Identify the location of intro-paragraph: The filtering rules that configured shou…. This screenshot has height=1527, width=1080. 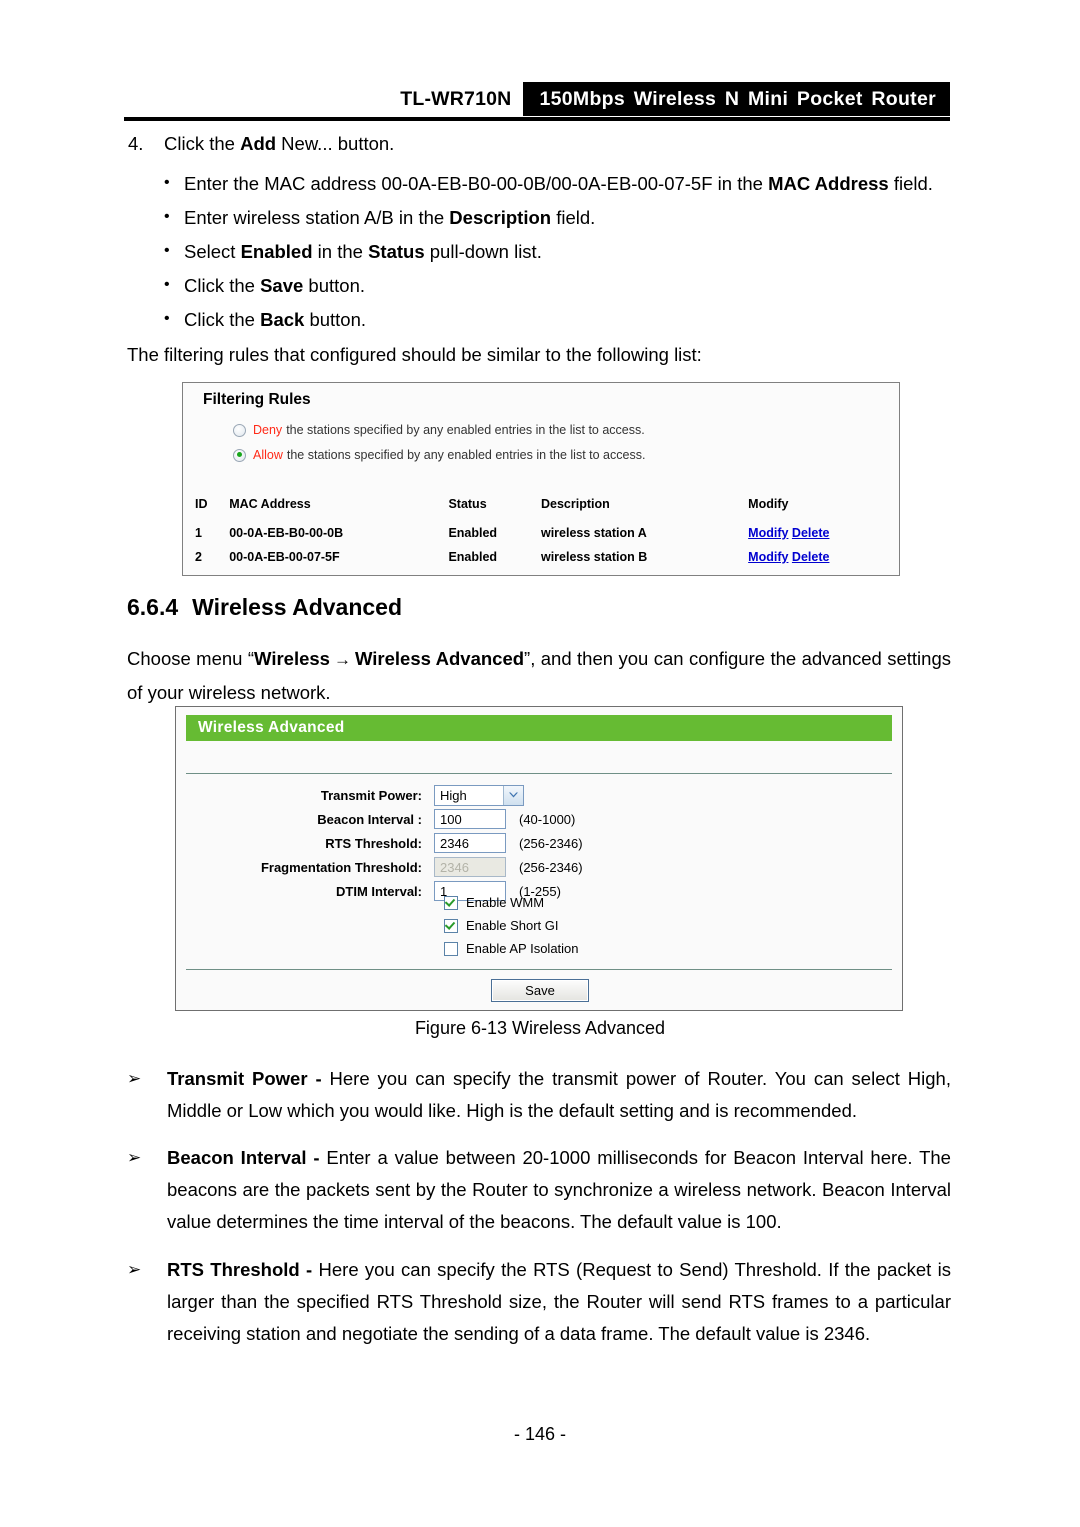
(414, 354).